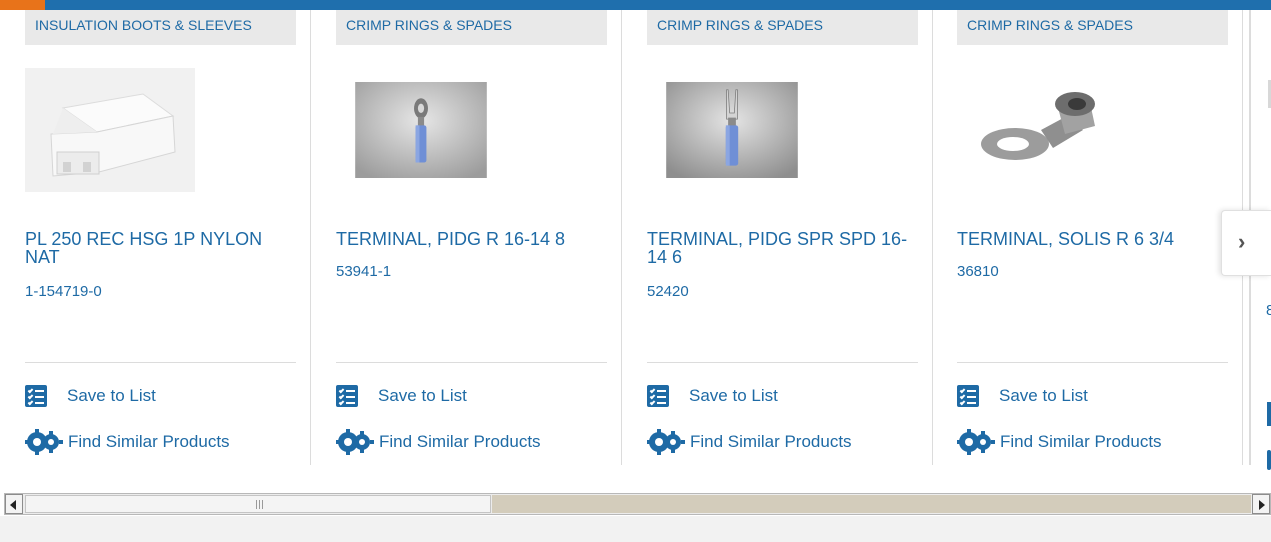 This screenshot has width=1271, height=542. What do you see at coordinates (635, 5) in the screenshot?
I see `top-accent-bar` at bounding box center [635, 5].